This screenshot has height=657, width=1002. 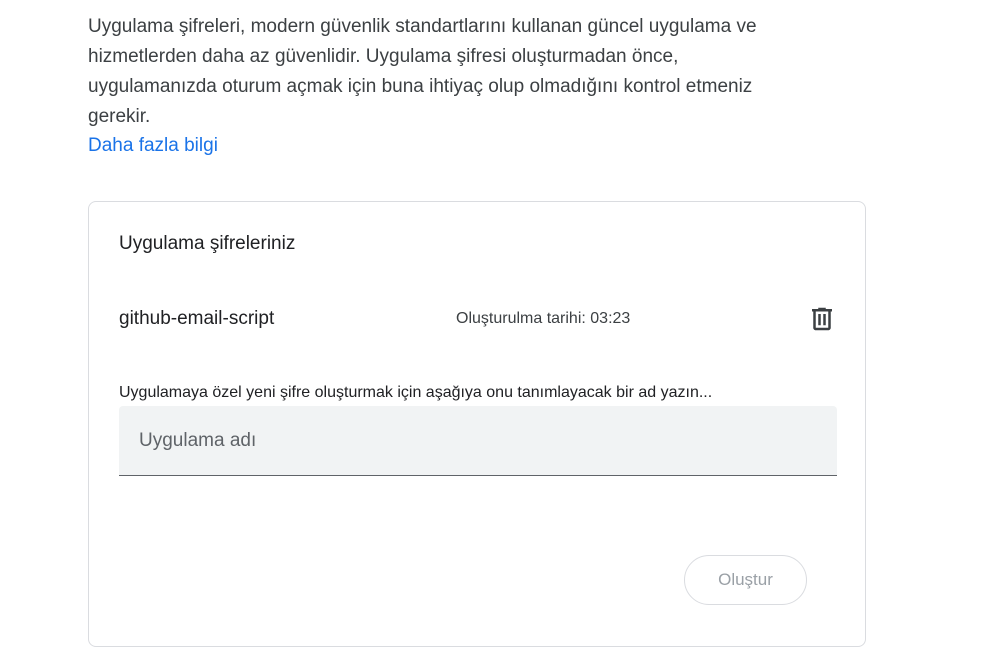 I want to click on password-name: github-email-script, so click(x=197, y=318).